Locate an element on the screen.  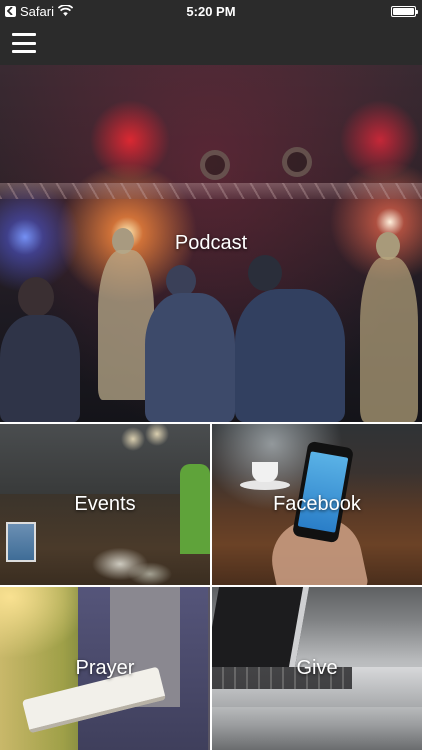
prayer-label: Prayer is located at coordinates (105, 668).